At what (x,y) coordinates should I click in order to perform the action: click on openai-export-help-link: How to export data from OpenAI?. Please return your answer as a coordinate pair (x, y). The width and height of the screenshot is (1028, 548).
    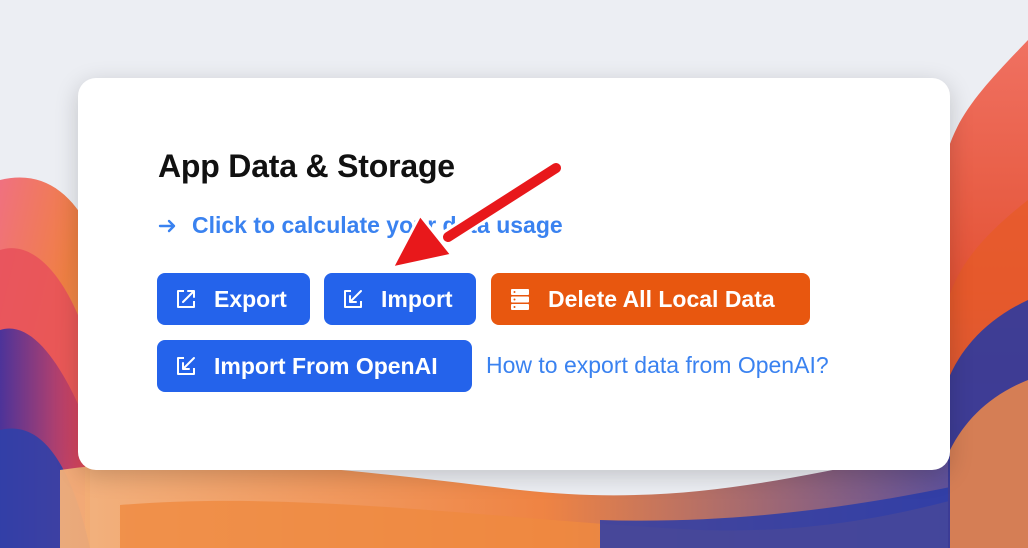
    Looking at the image, I should click on (657, 365).